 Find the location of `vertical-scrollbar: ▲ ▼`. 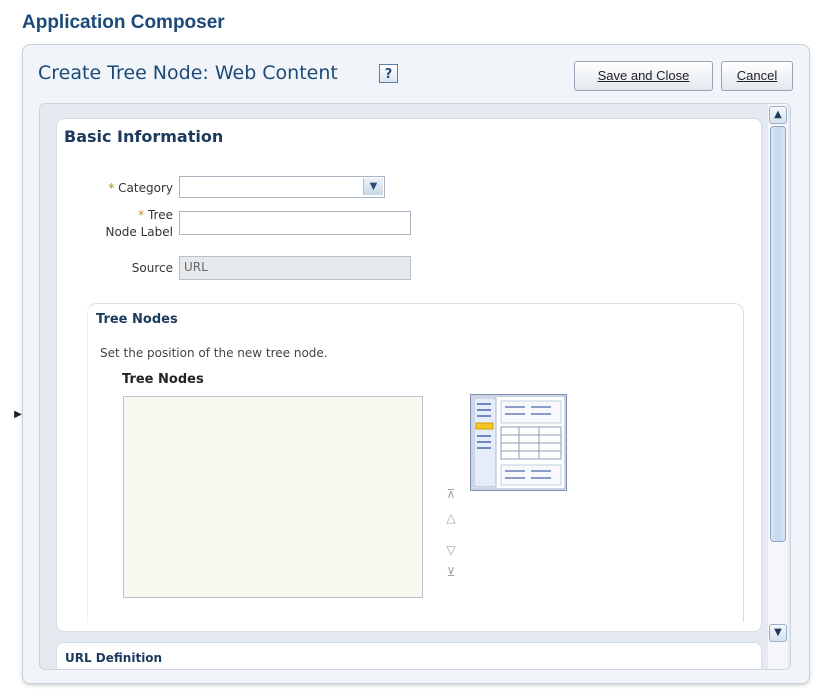

vertical-scrollbar: ▲ ▼ is located at coordinates (778, 386).